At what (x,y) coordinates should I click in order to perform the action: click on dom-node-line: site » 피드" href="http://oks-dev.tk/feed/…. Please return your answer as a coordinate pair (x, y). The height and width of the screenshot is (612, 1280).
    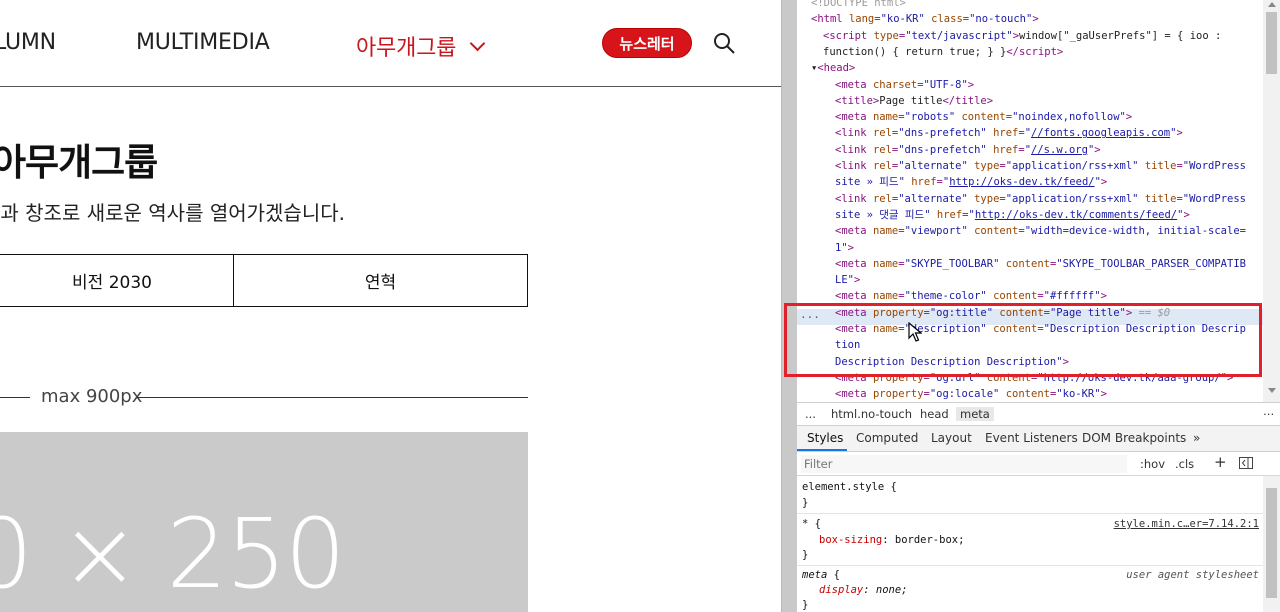
    Looking at the image, I should click on (971, 182).